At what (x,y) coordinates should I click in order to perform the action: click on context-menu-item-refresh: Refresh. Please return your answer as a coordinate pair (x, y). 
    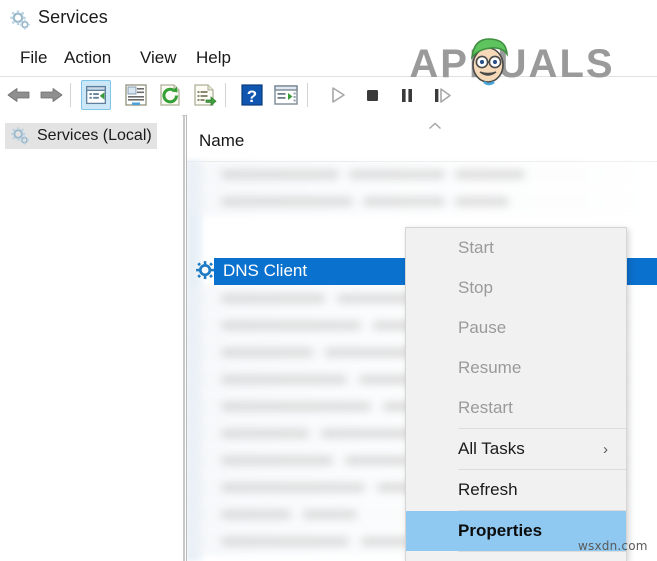
    Looking at the image, I should click on (516, 490).